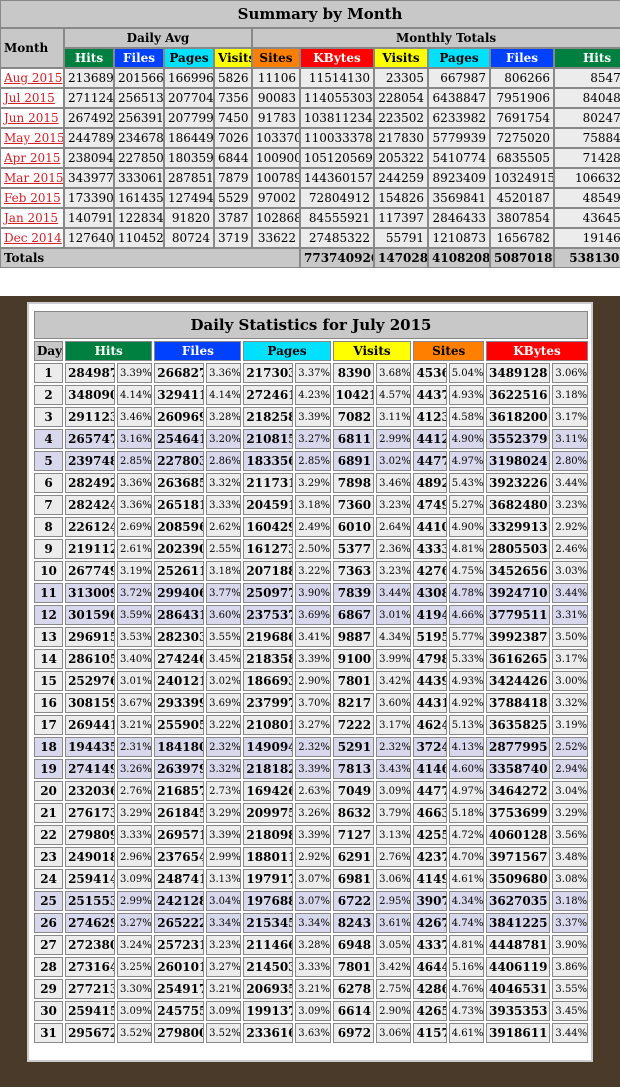 This screenshot has height=1087, width=620. What do you see at coordinates (518, 989) in the screenshot?
I see `daily-value: 4046531` at bounding box center [518, 989].